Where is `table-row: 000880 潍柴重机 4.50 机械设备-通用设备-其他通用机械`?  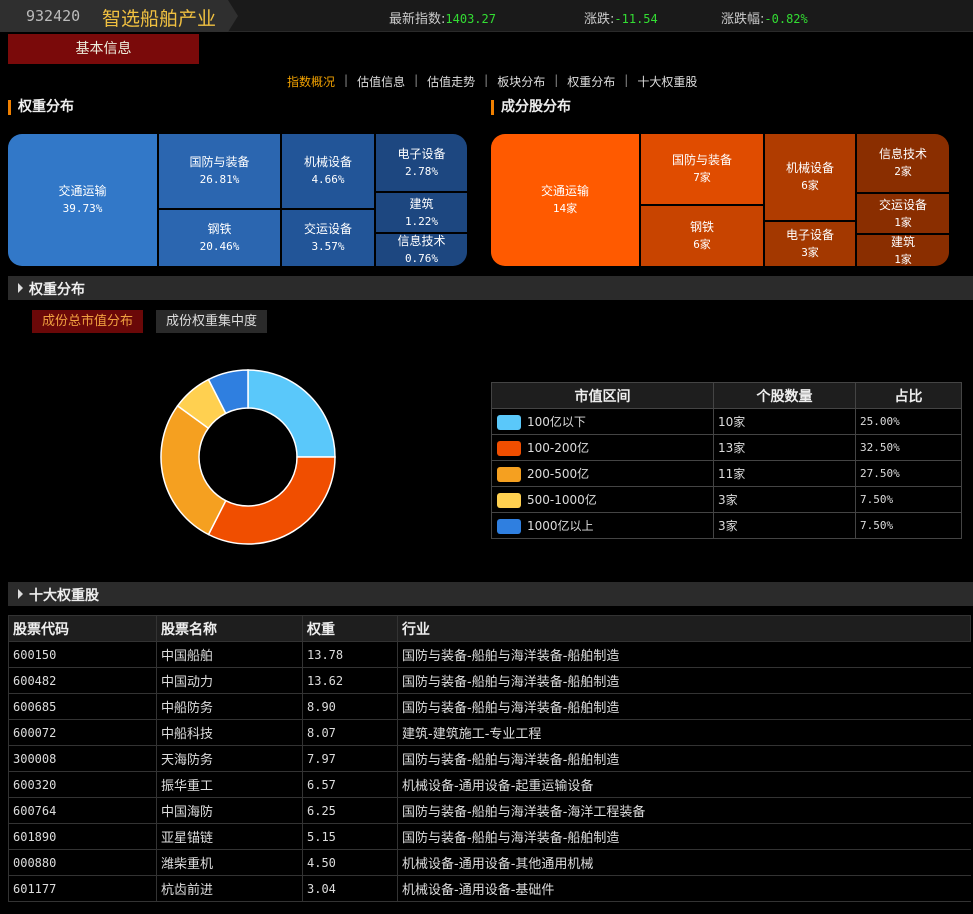 table-row: 000880 潍柴重机 4.50 机械设备-通用设备-其他通用机械 is located at coordinates (489, 862).